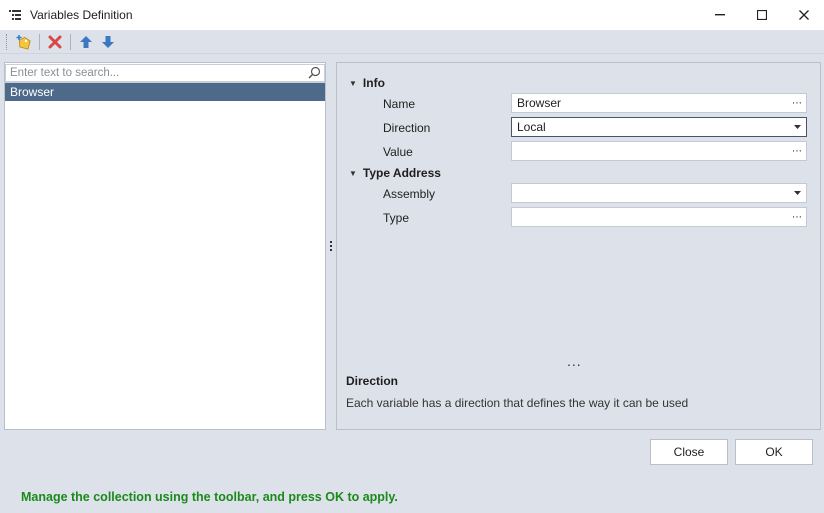 This screenshot has width=824, height=513. I want to click on window-title: Variables Definition, so click(81, 15).